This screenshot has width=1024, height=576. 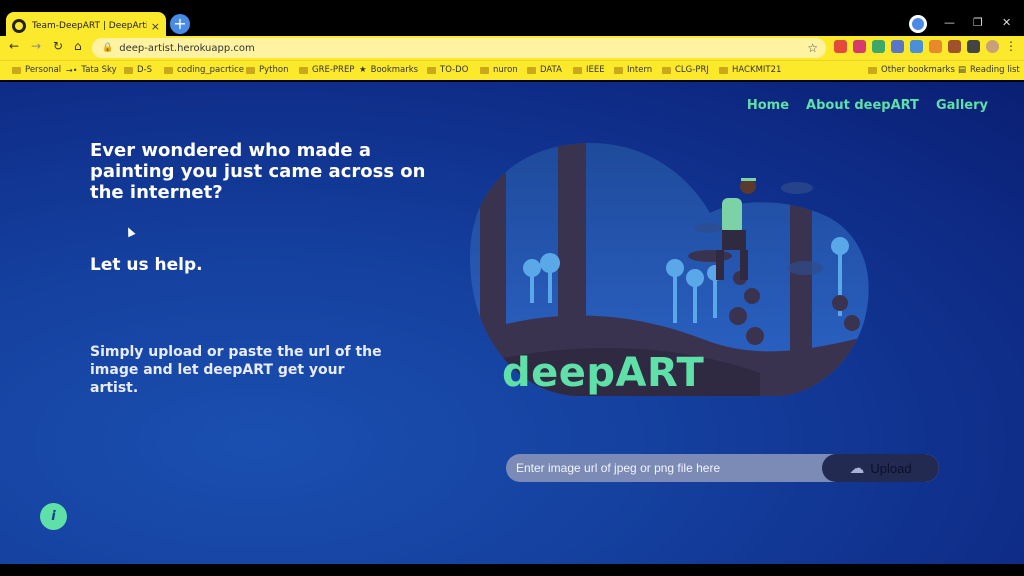 What do you see at coordinates (891, 468) in the screenshot?
I see `upload-label: Upload` at bounding box center [891, 468].